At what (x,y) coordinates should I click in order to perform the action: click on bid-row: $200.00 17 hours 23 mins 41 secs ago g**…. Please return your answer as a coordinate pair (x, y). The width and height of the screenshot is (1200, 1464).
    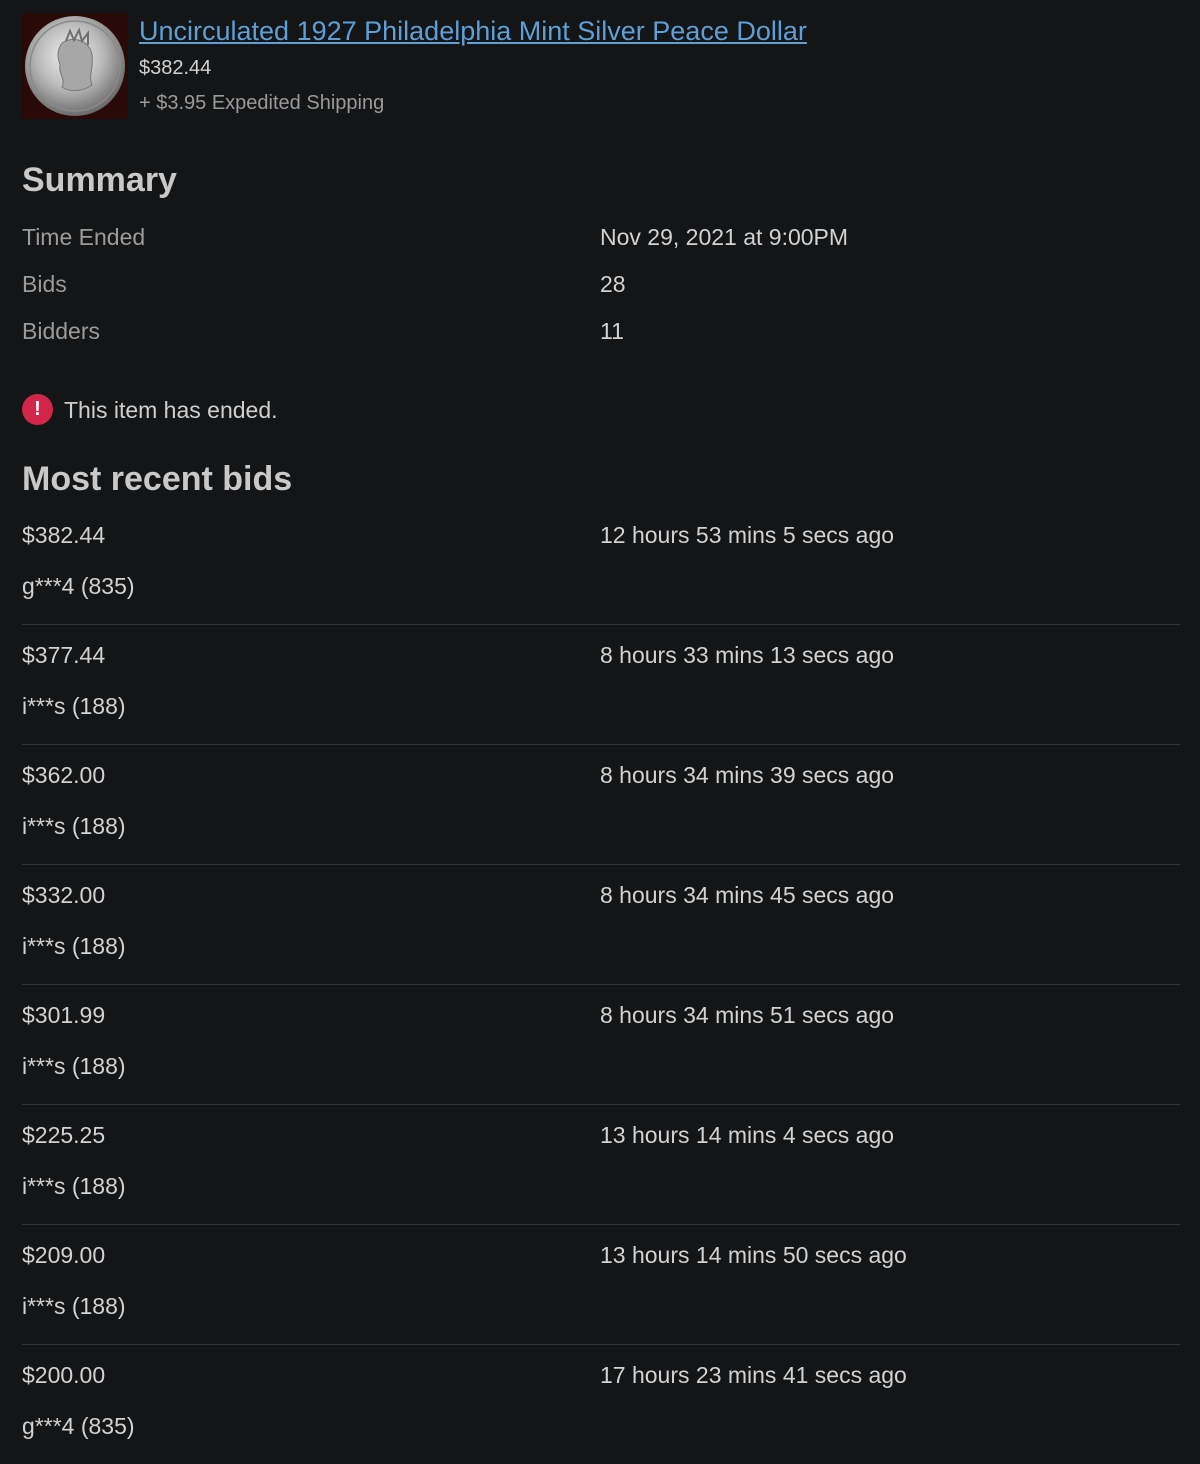
    Looking at the image, I should click on (601, 1404).